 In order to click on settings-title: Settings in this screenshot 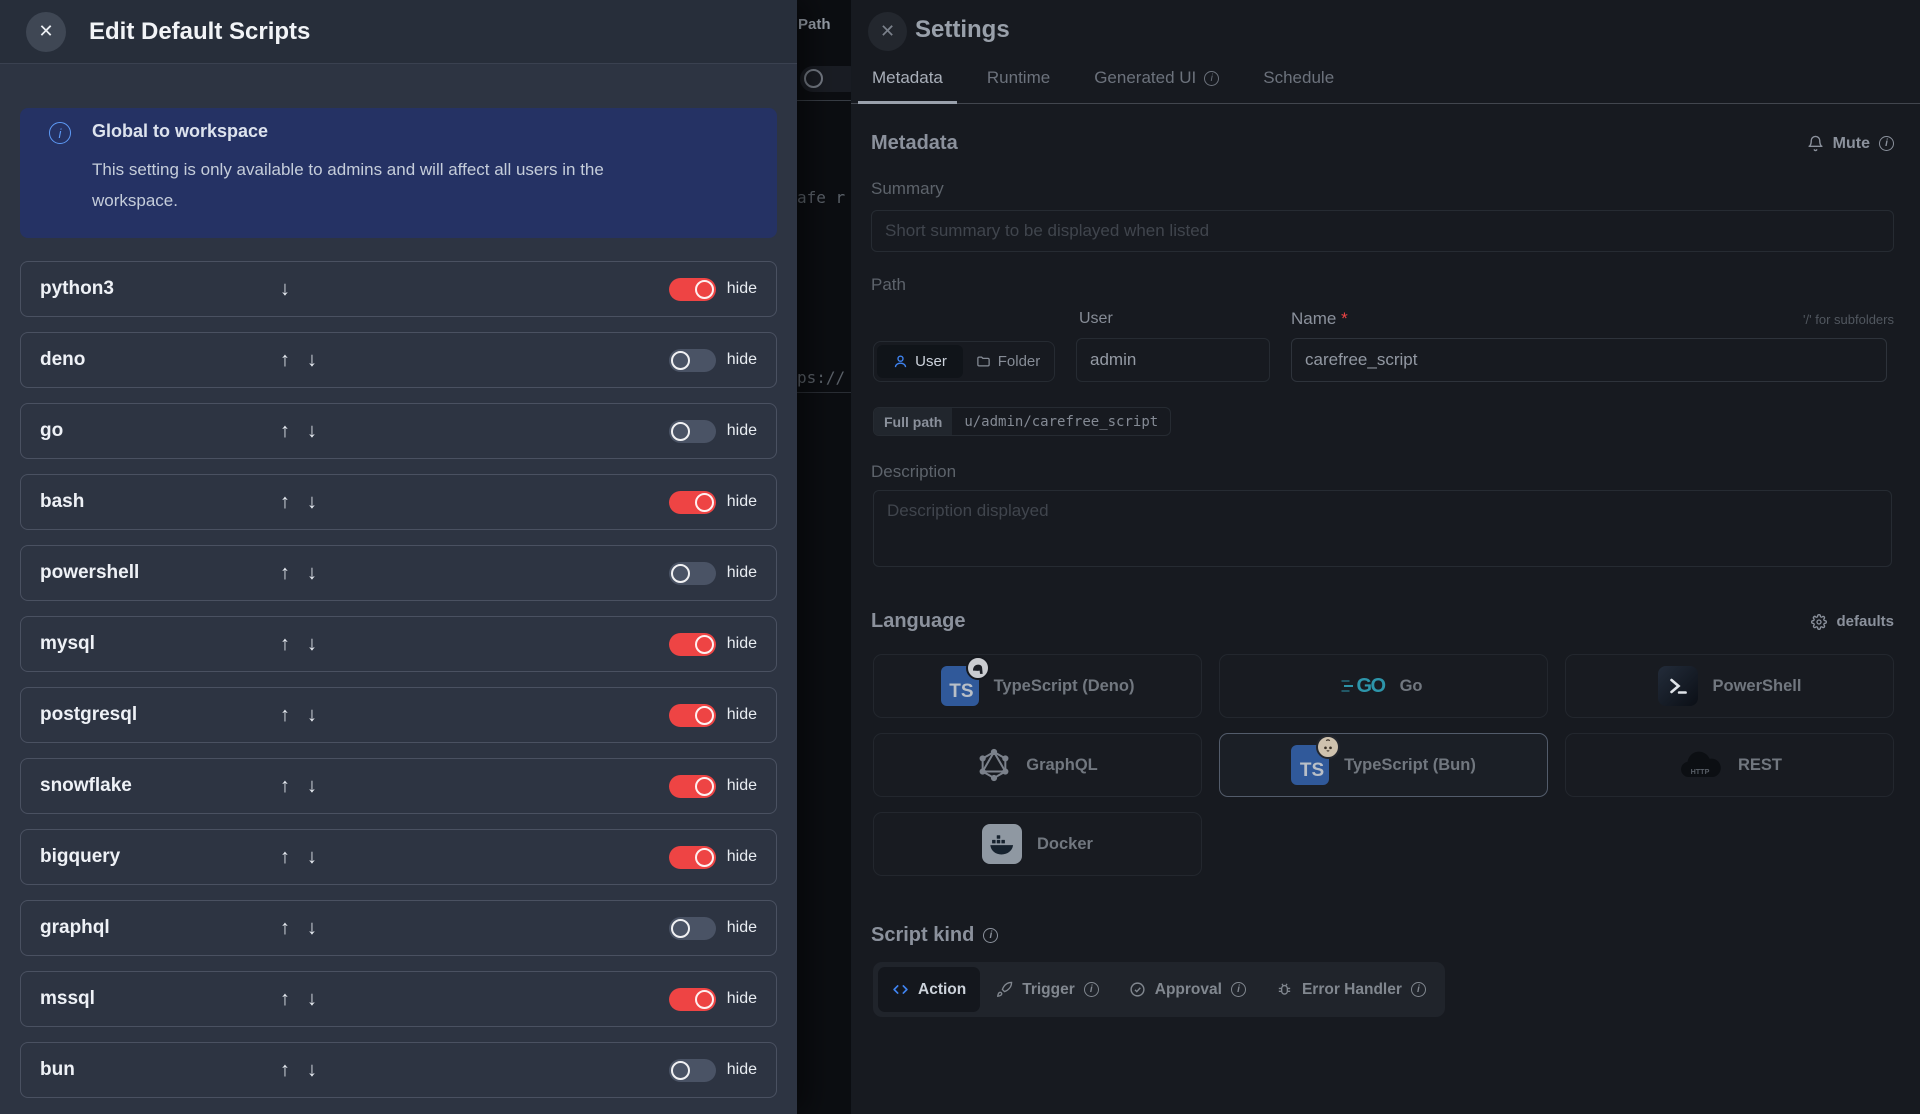, I will do `click(962, 29)`.